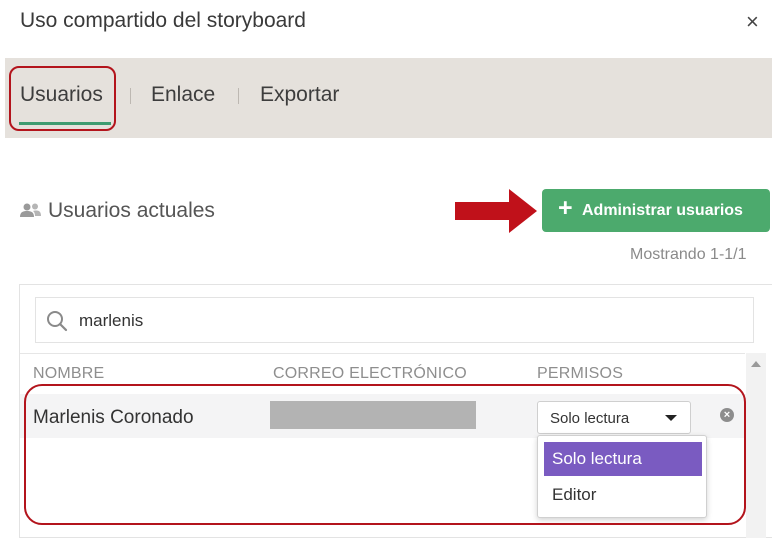 Image resolution: width=772 pixels, height=538 pixels. I want to click on users-icon, so click(30, 210).